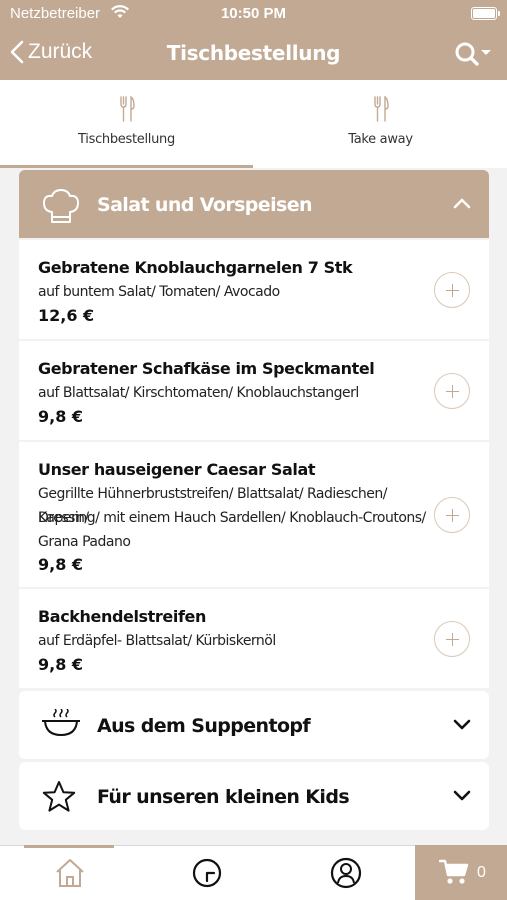  What do you see at coordinates (485, 13) in the screenshot?
I see `battery-icon` at bounding box center [485, 13].